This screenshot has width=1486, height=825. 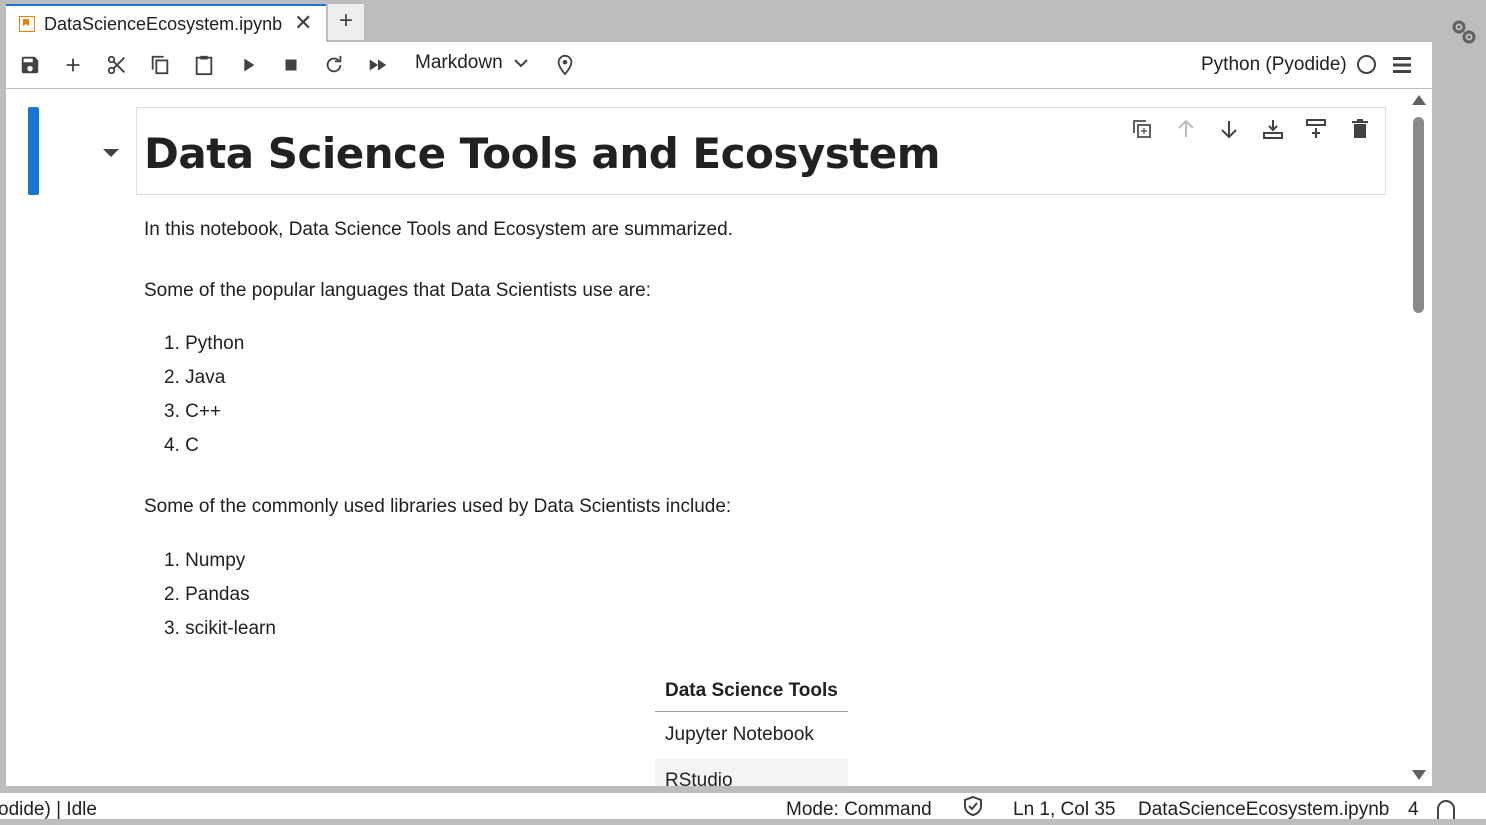 What do you see at coordinates (204, 395) in the screenshot?
I see `languages-list: 1. Python 2. Java 3. C++ 4. C` at bounding box center [204, 395].